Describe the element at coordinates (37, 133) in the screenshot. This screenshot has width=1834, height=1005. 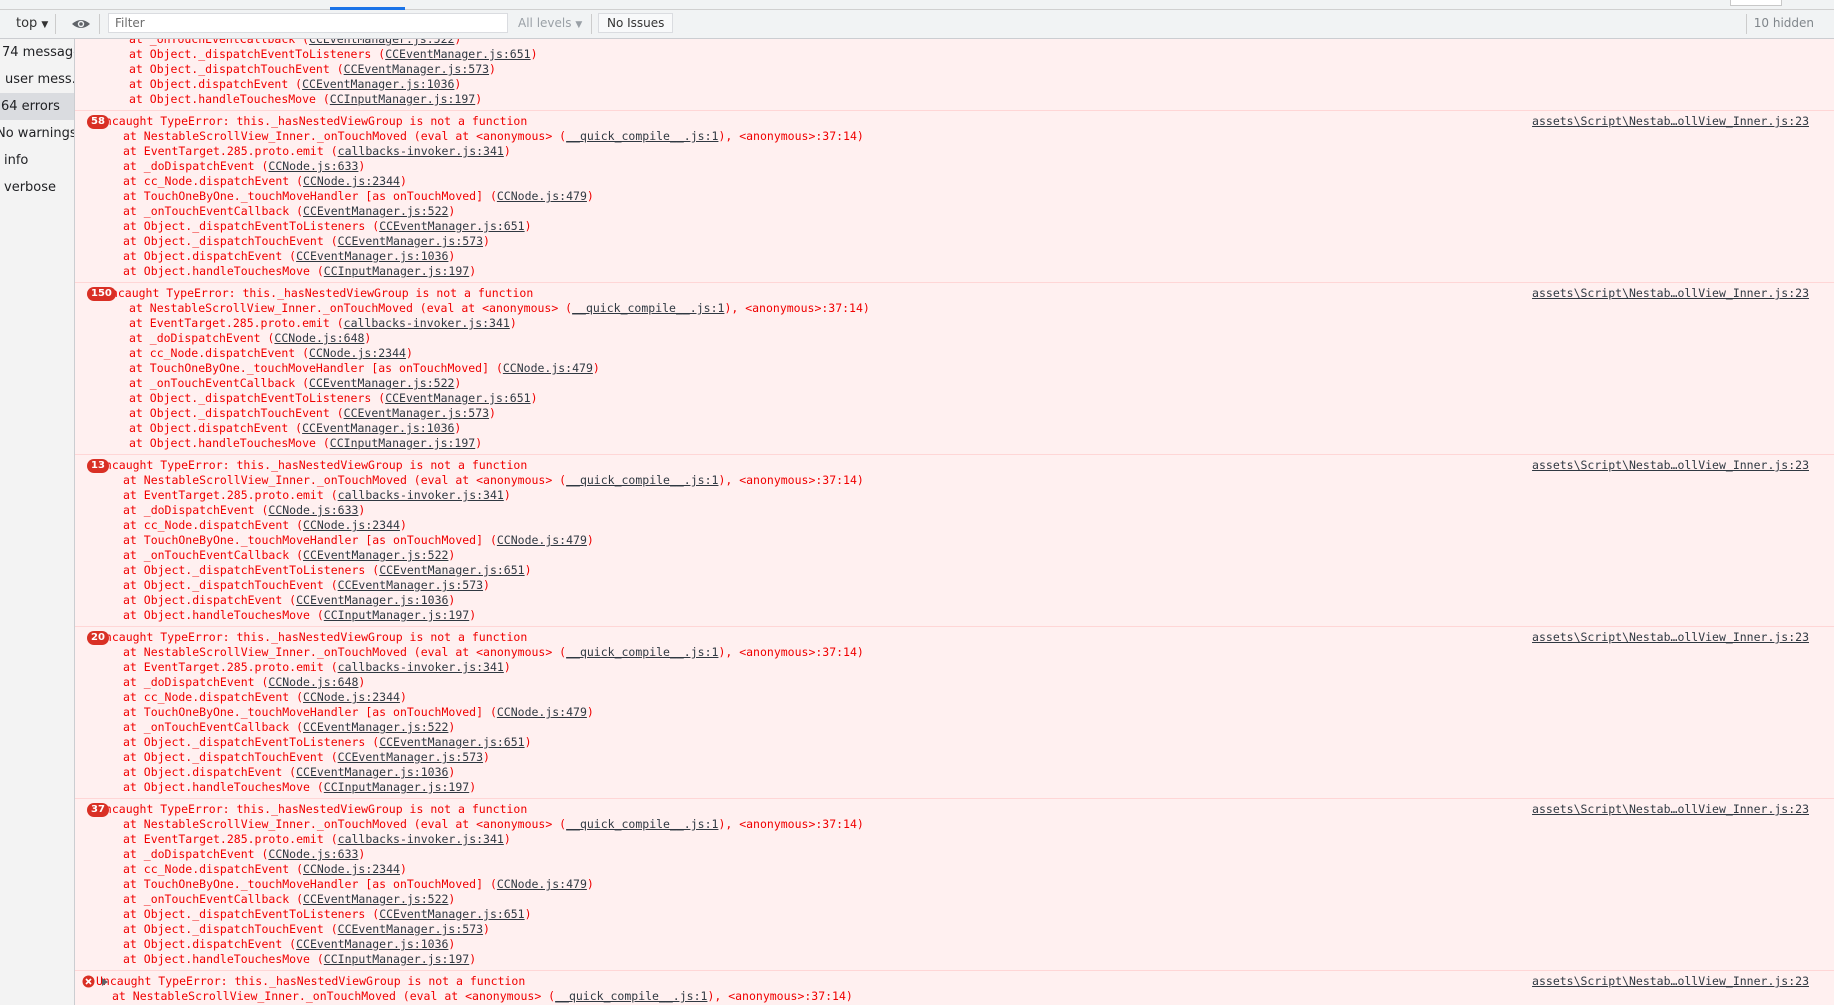
I see `sidebar-item-warnings: No warnings` at that location.